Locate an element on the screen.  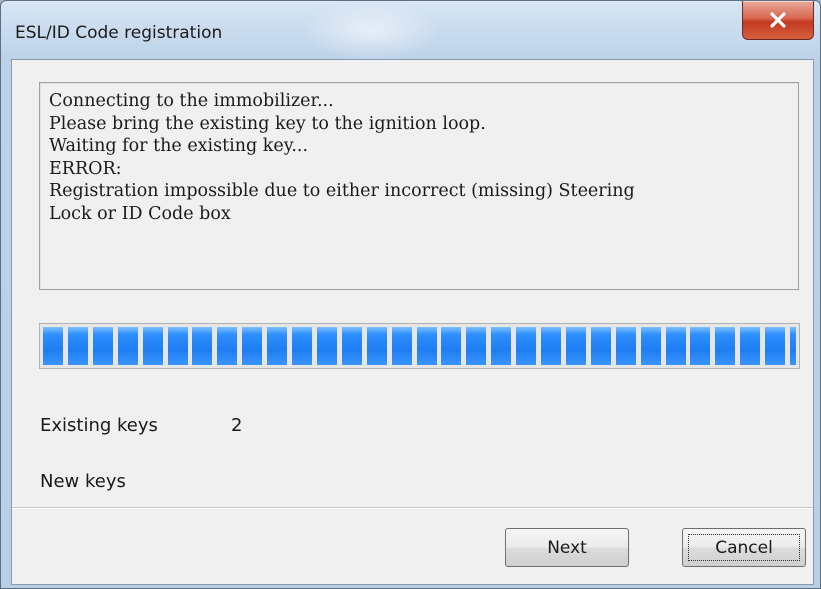
title-bar: ESL/ID Code registration is located at coordinates (410, 30).